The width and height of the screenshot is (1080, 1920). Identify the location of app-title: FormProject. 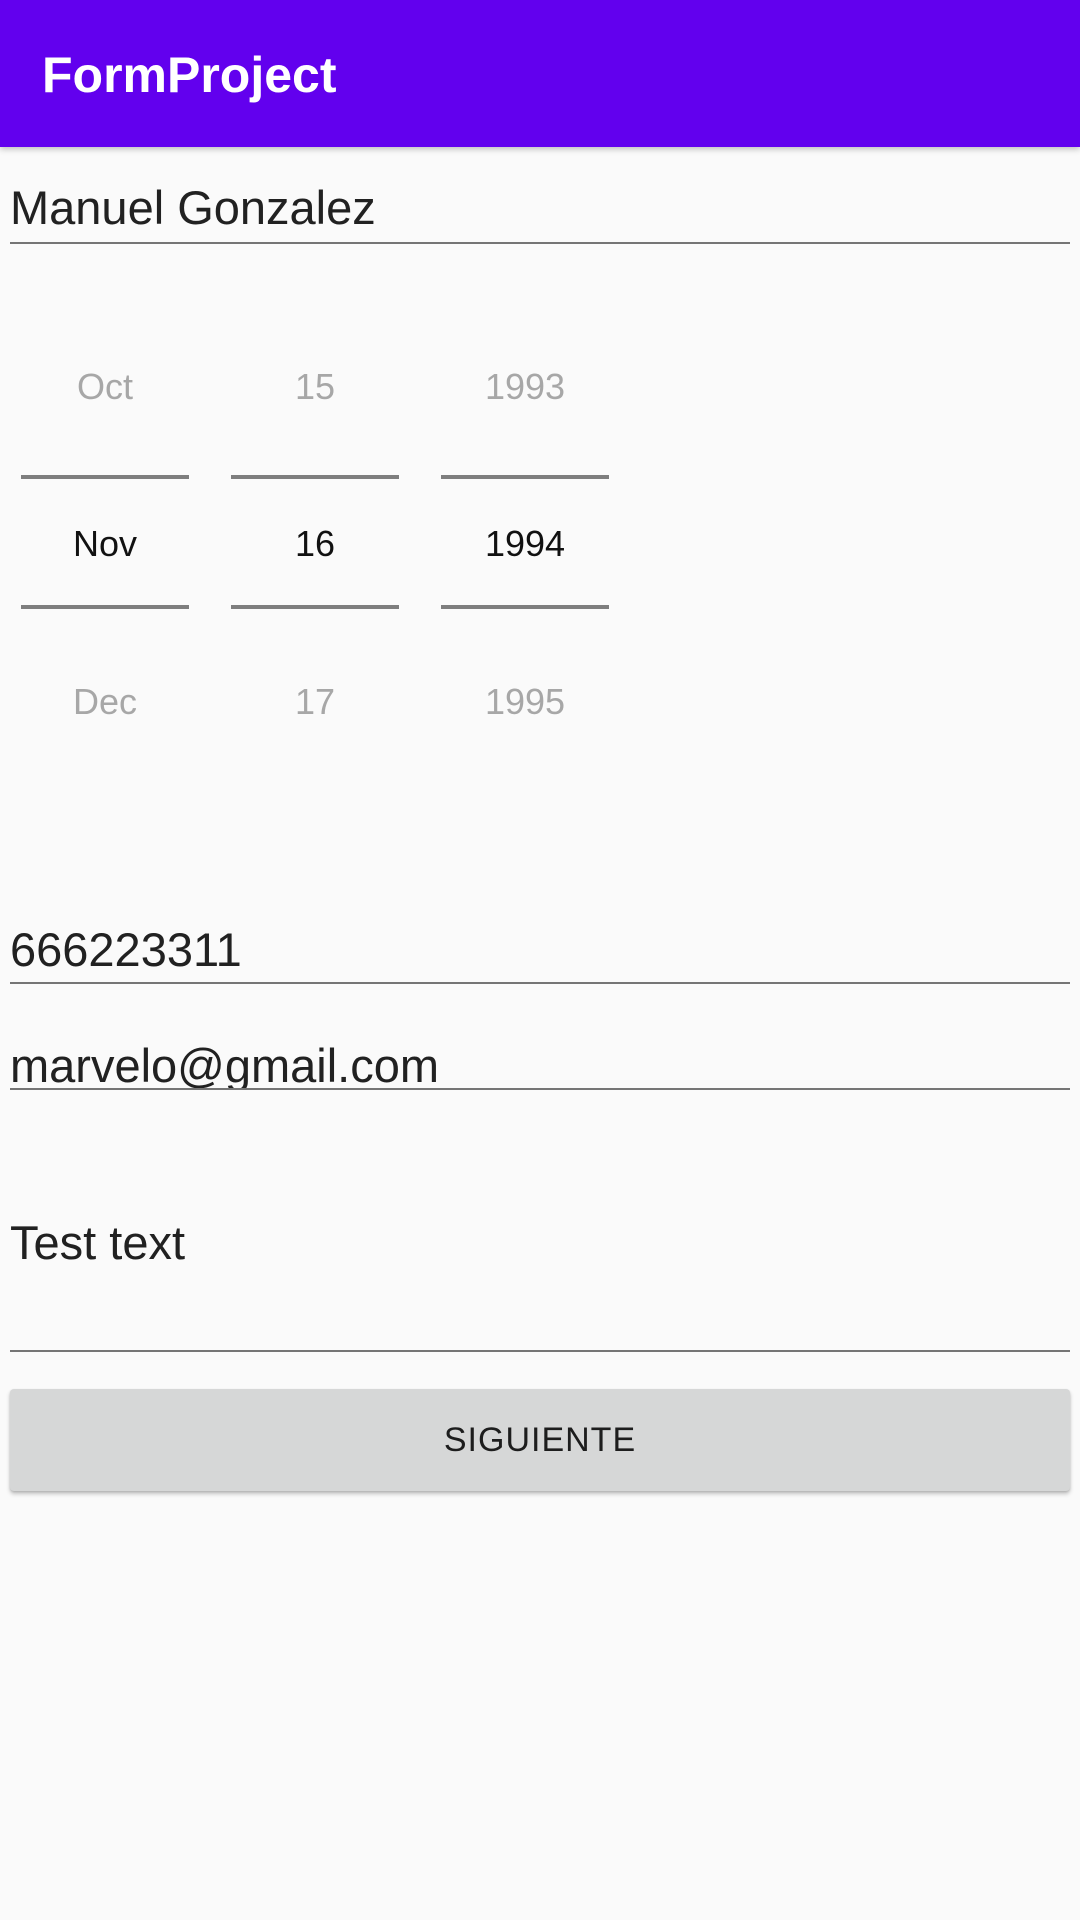
(189, 75).